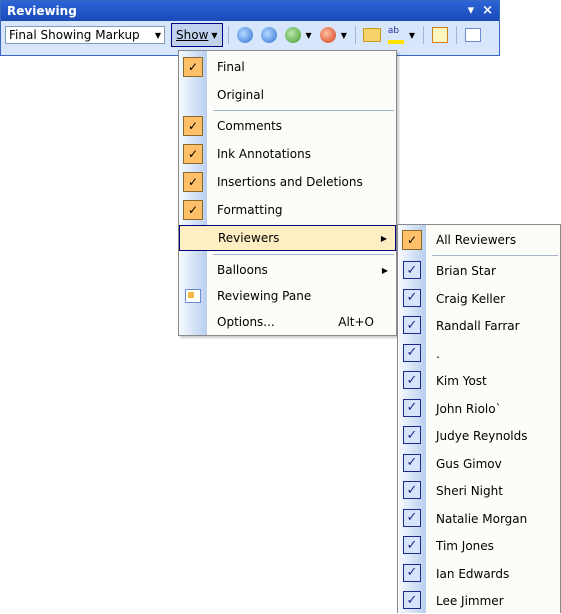 The height and width of the screenshot is (614, 561). I want to click on menu-item-original: Original, so click(287, 95).